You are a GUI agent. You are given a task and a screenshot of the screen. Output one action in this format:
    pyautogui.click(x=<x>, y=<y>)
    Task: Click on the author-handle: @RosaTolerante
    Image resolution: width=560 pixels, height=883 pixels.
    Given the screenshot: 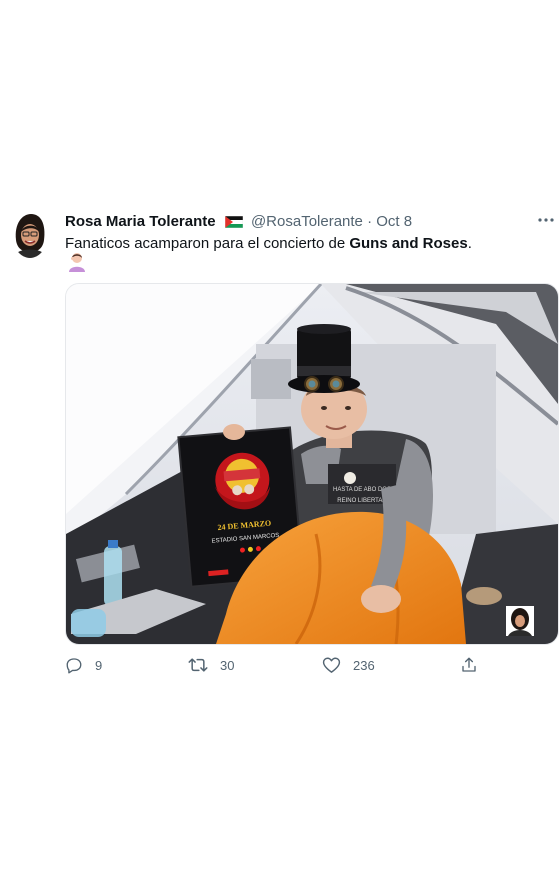 What is the action you would take?
    pyautogui.click(x=307, y=221)
    